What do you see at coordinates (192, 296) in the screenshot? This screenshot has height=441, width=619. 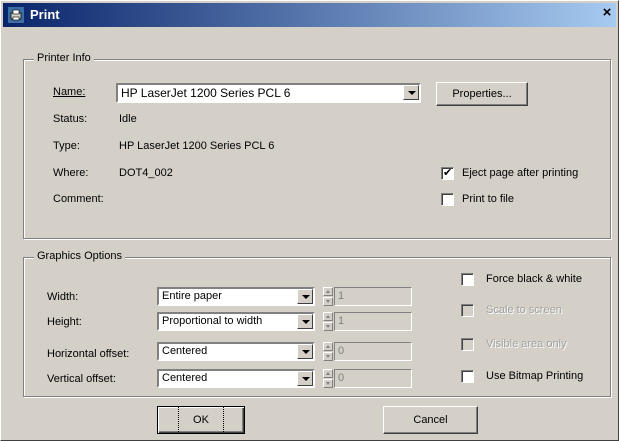 I see `width-value: Entire paper` at bounding box center [192, 296].